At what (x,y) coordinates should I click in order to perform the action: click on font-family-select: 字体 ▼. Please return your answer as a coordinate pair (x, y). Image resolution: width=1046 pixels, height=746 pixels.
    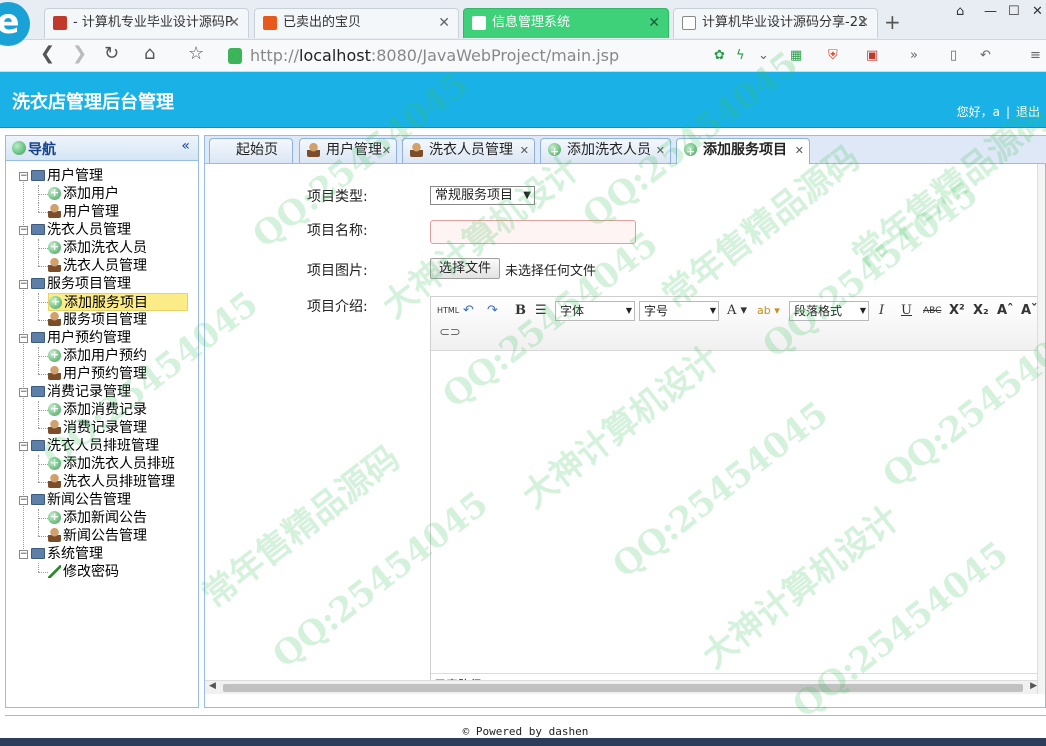
    Looking at the image, I should click on (595, 311).